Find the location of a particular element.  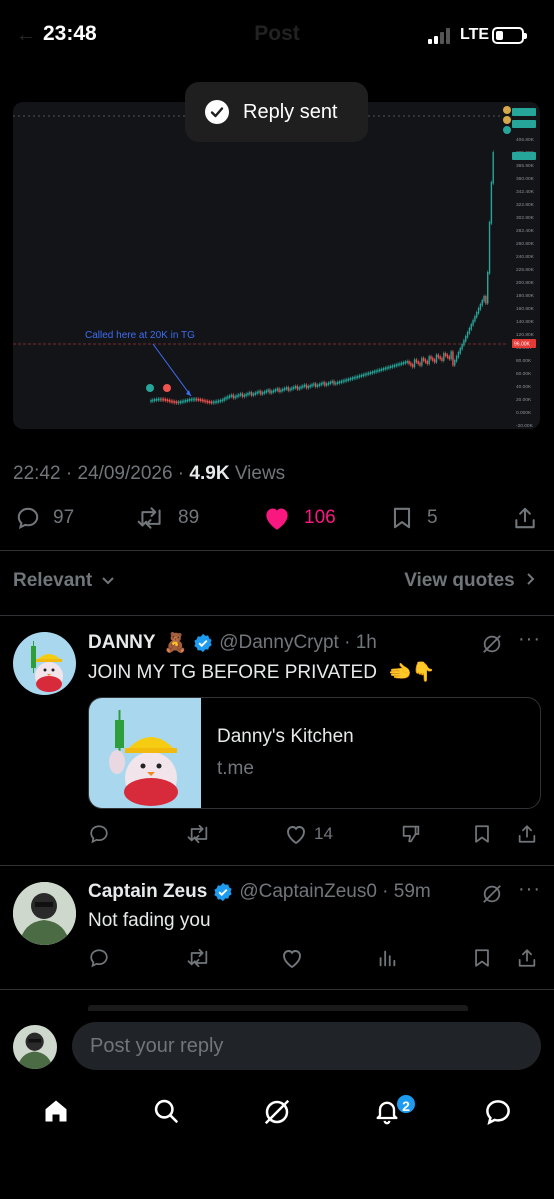

link-card-image is located at coordinates (145, 753).